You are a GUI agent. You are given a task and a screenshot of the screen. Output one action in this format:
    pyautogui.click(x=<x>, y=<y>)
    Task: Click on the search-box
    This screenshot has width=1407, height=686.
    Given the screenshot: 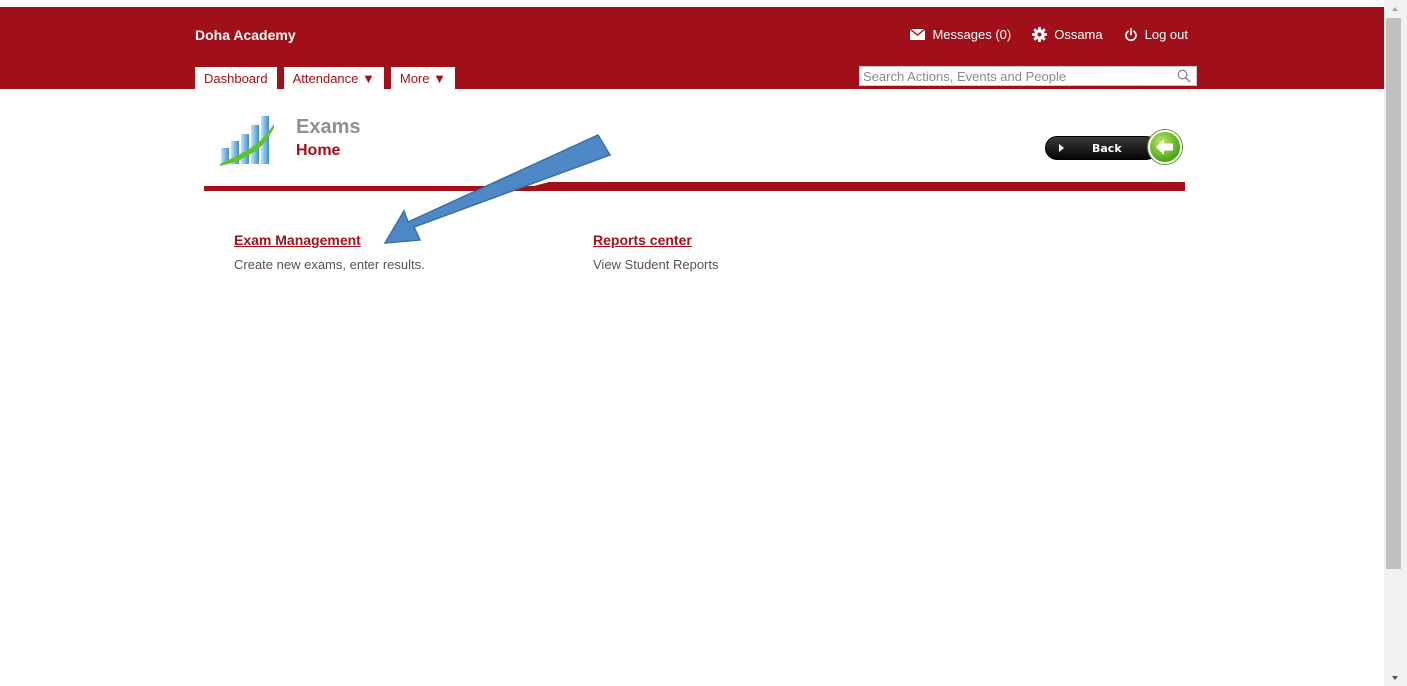 What is the action you would take?
    pyautogui.click(x=1028, y=76)
    